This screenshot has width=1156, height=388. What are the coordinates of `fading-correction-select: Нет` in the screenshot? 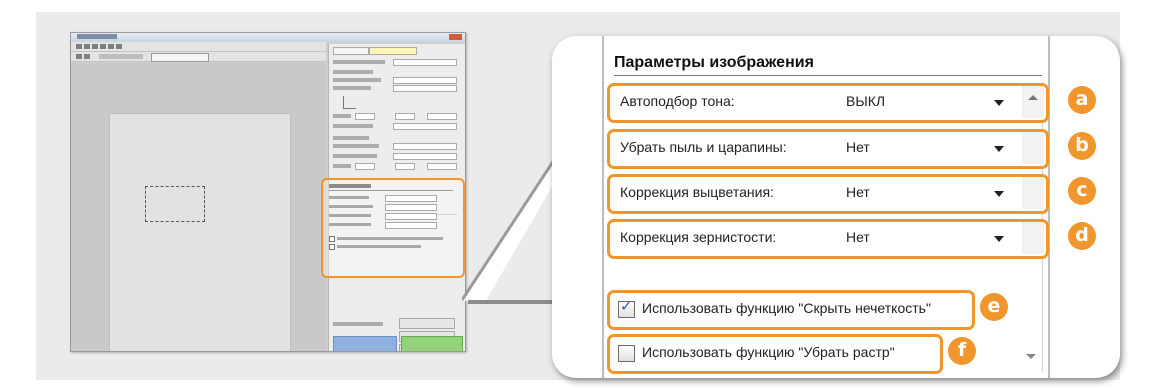 It's located at (922, 193).